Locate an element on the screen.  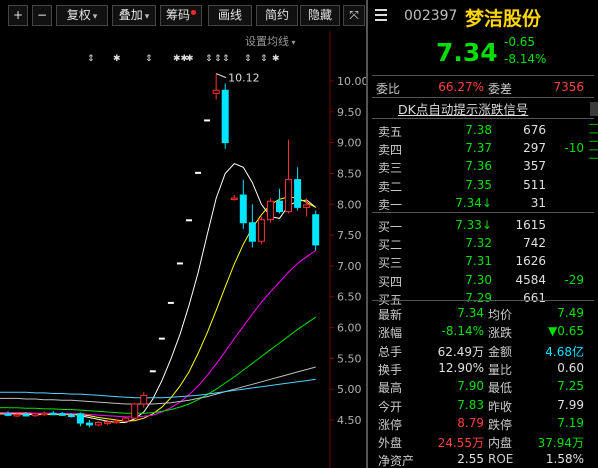
stock-name: 梦洁股份 is located at coordinates (503, 19).